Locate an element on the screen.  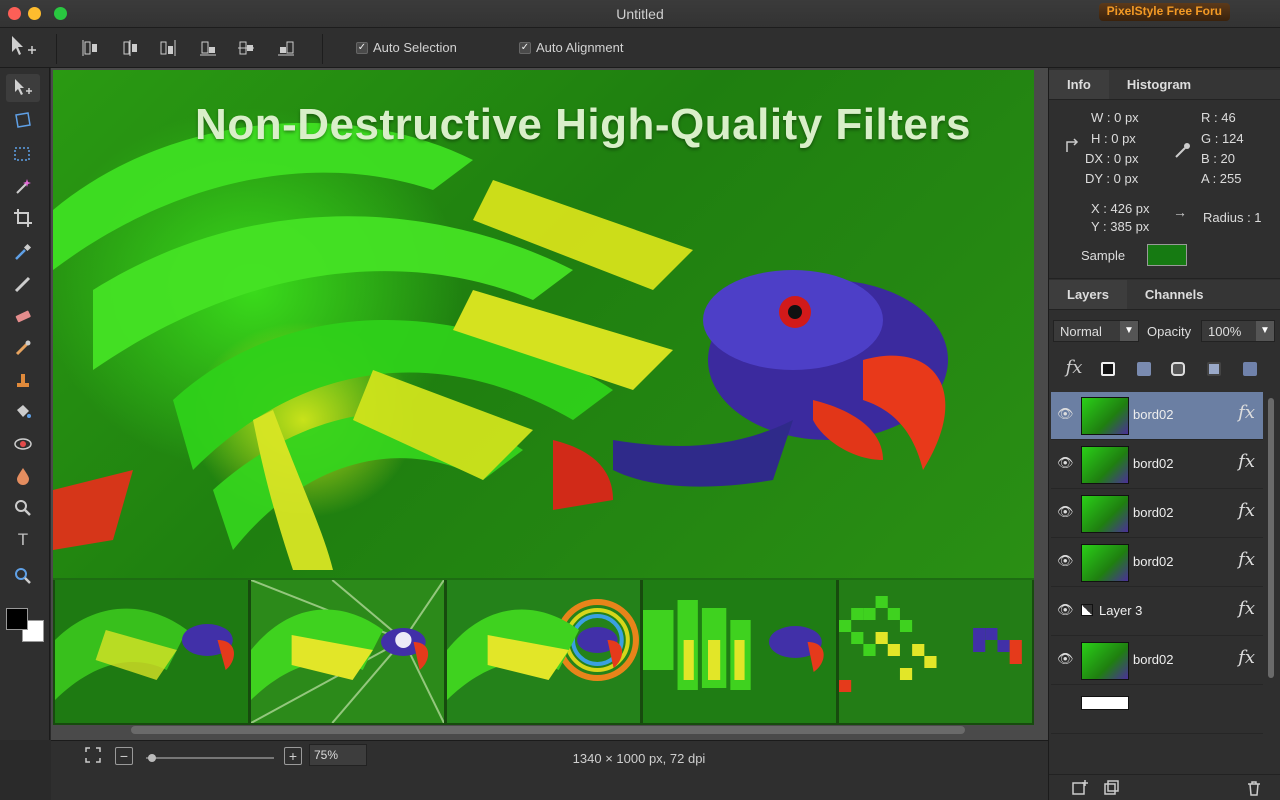
pencil-tool-icon is located at coordinates (23, 284).